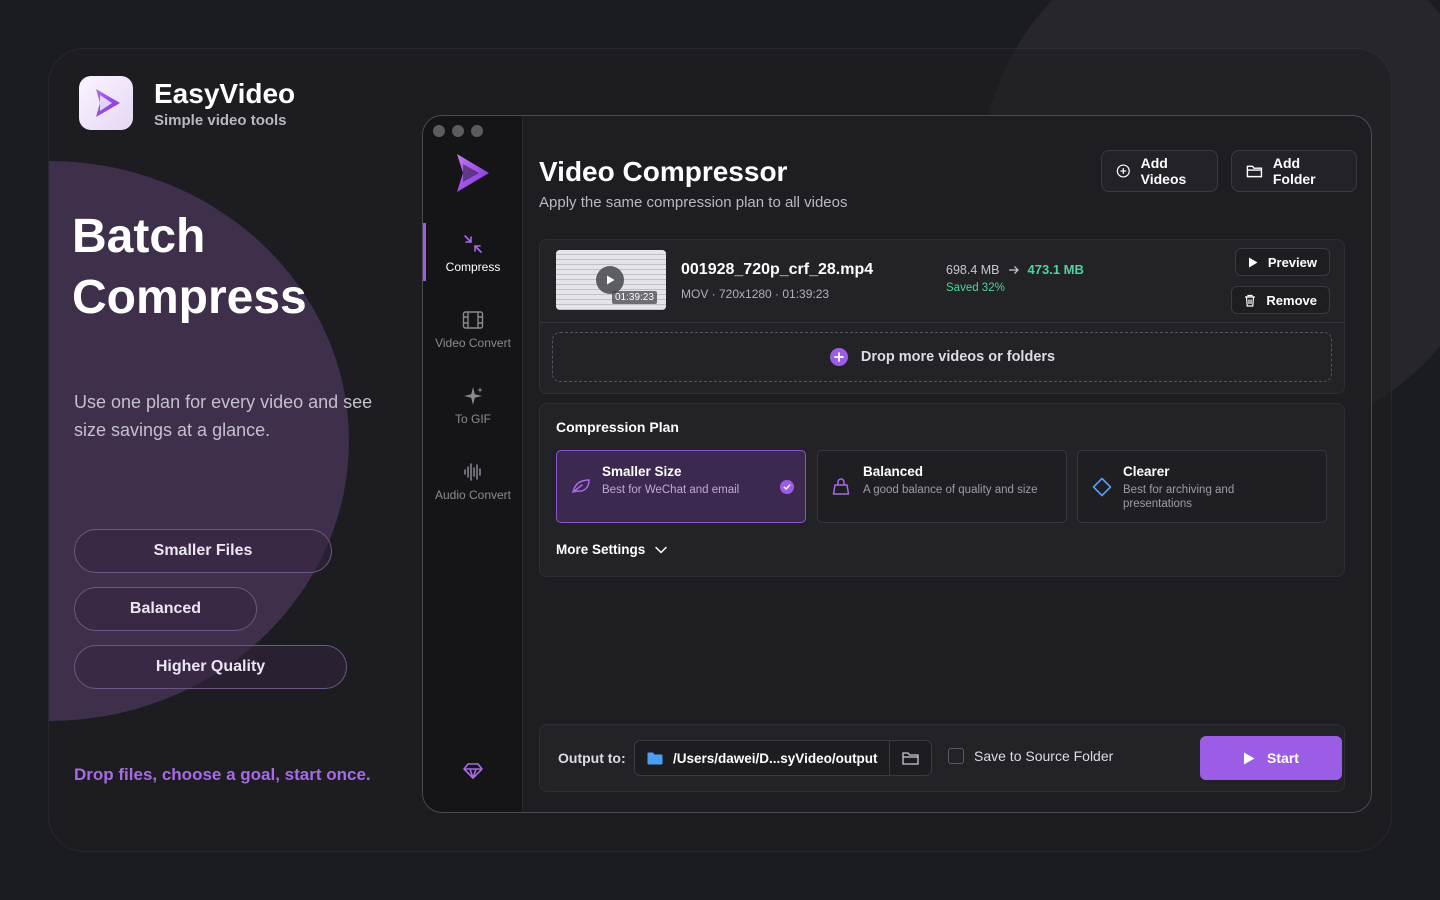  Describe the element at coordinates (220, 120) in the screenshot. I see `brand-subtitle: Simple video tools` at that location.